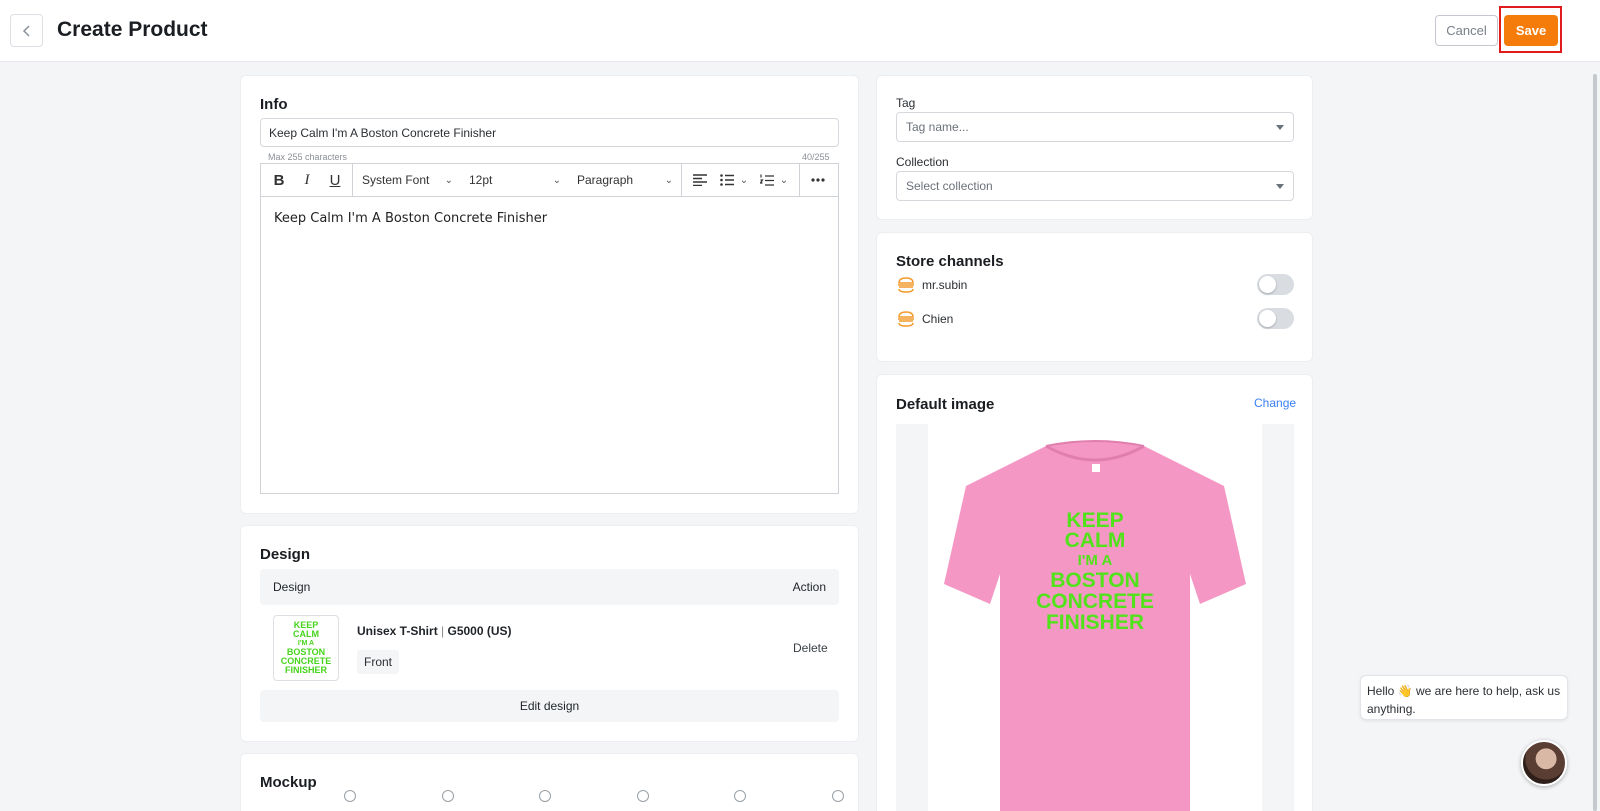  Describe the element at coordinates (397, 631) in the screenshot. I see `product-type: Unisex T-Shirt` at that location.